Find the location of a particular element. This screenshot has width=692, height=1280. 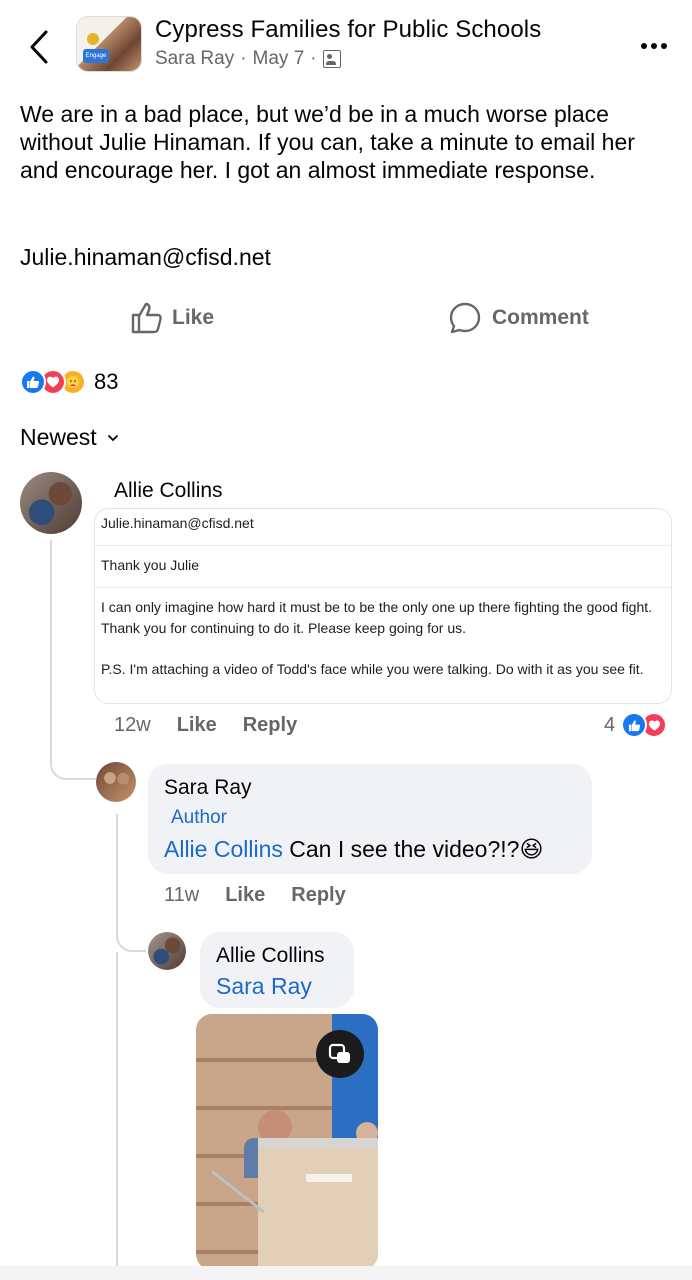

comment-time: 12w is located at coordinates (132, 725).